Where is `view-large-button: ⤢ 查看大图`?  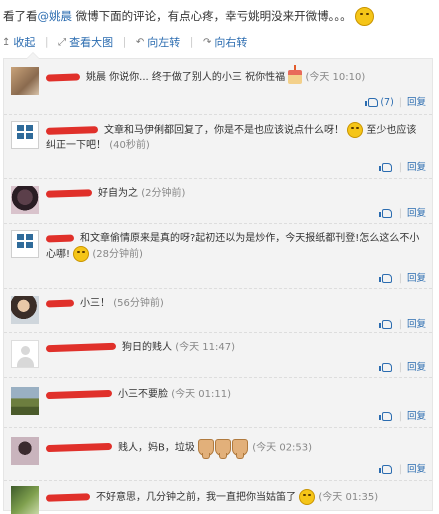 view-large-button: ⤢ 查看大图 is located at coordinates (85, 42).